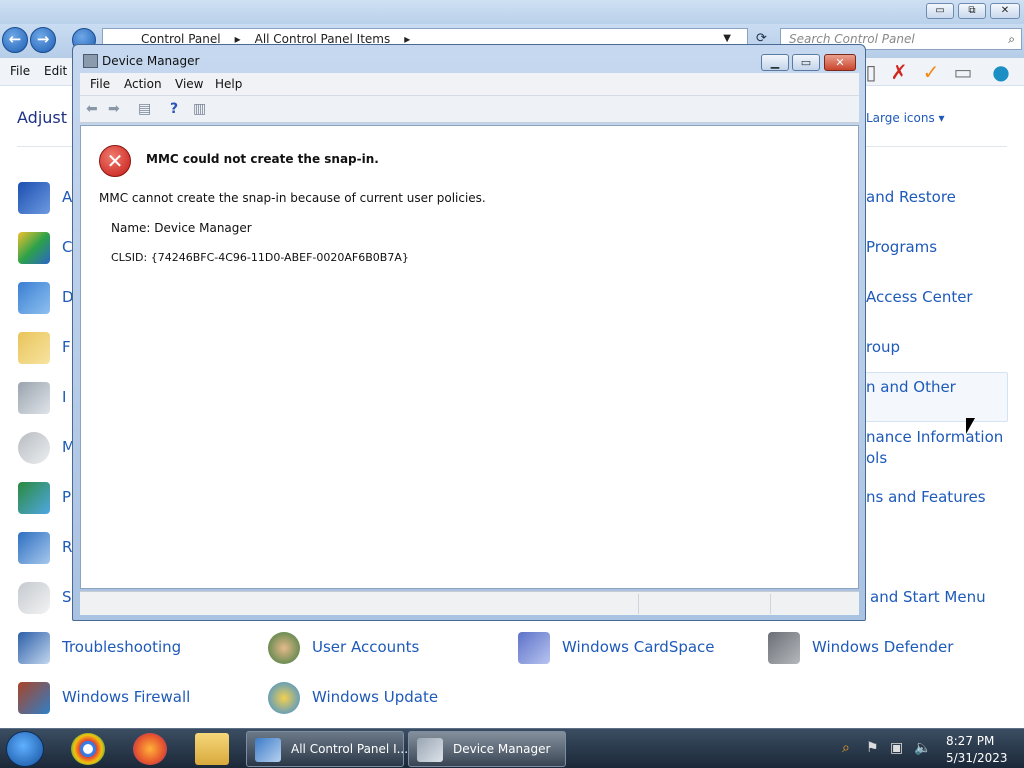 Image resolution: width=1024 pixels, height=768 pixels. I want to click on cp-item-ease-of-access: Access Center, so click(919, 297).